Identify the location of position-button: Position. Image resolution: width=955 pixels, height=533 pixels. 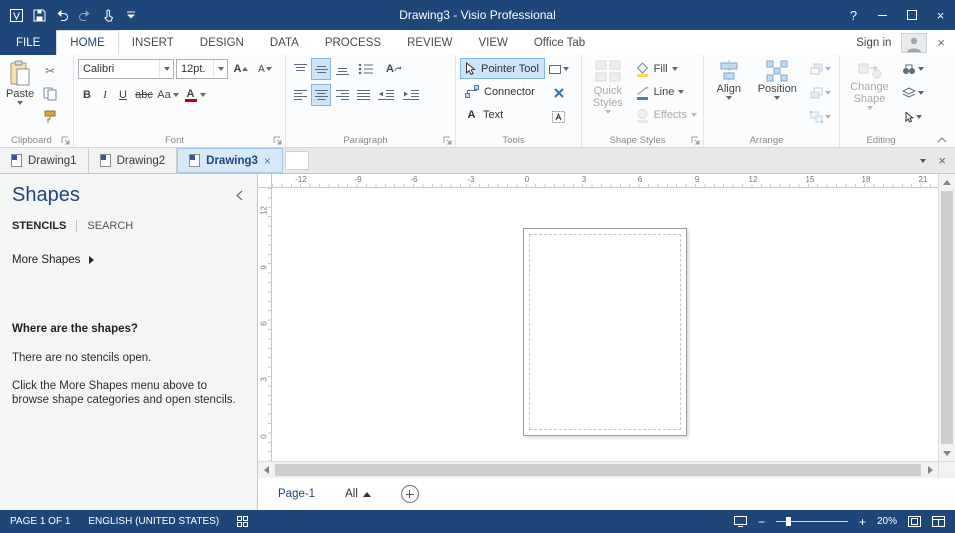
(777, 95).